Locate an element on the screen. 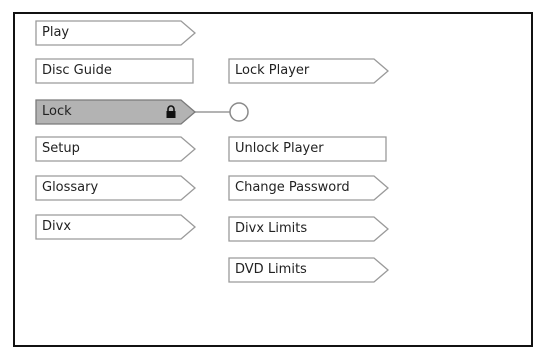 The width and height of the screenshot is (548, 360). submenu-item-label: Change Password is located at coordinates (292, 187).